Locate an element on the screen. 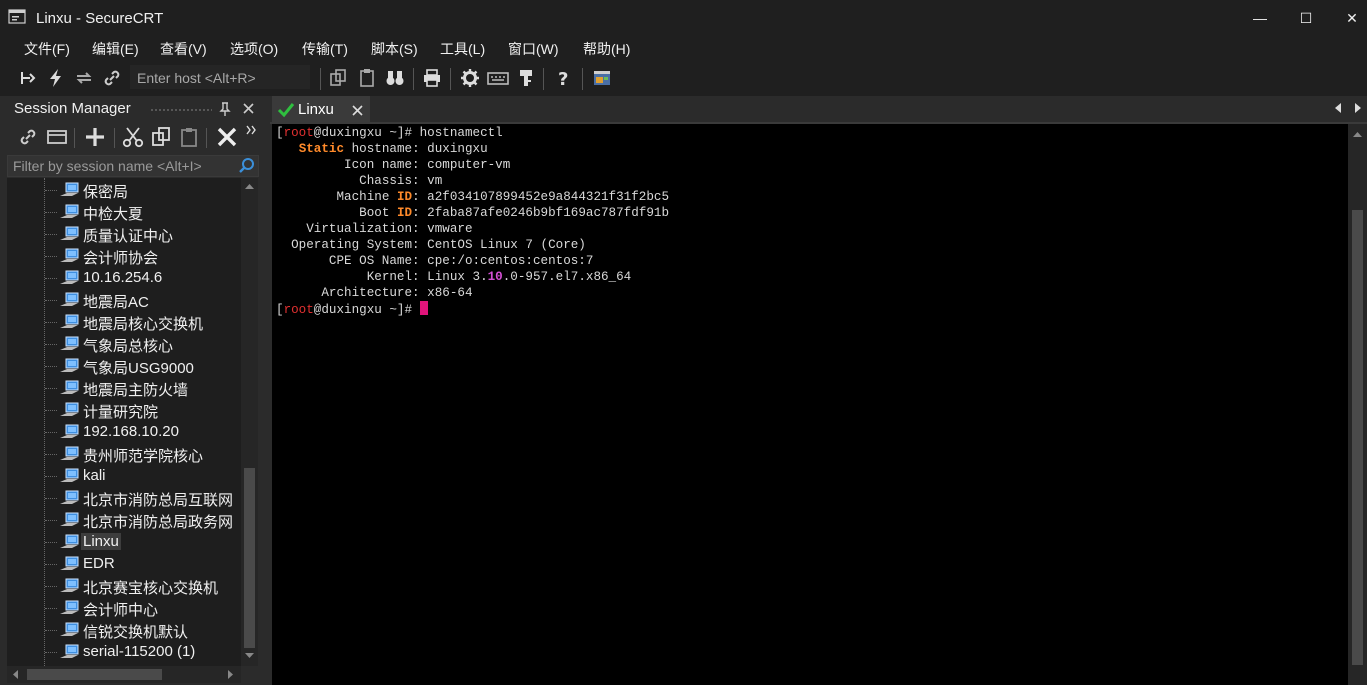  cut-icon is located at coordinates (133, 137).